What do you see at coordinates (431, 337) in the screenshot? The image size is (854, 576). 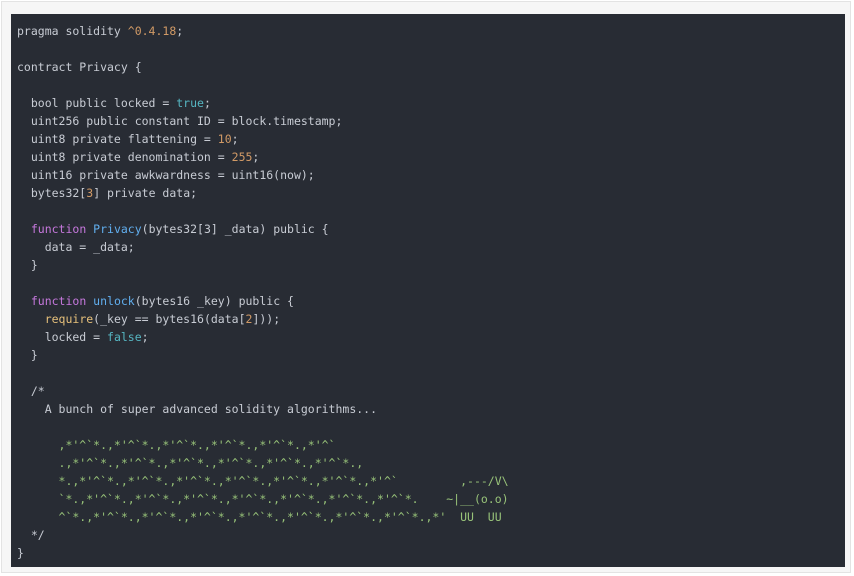 I see `code-line: locked = false;` at bounding box center [431, 337].